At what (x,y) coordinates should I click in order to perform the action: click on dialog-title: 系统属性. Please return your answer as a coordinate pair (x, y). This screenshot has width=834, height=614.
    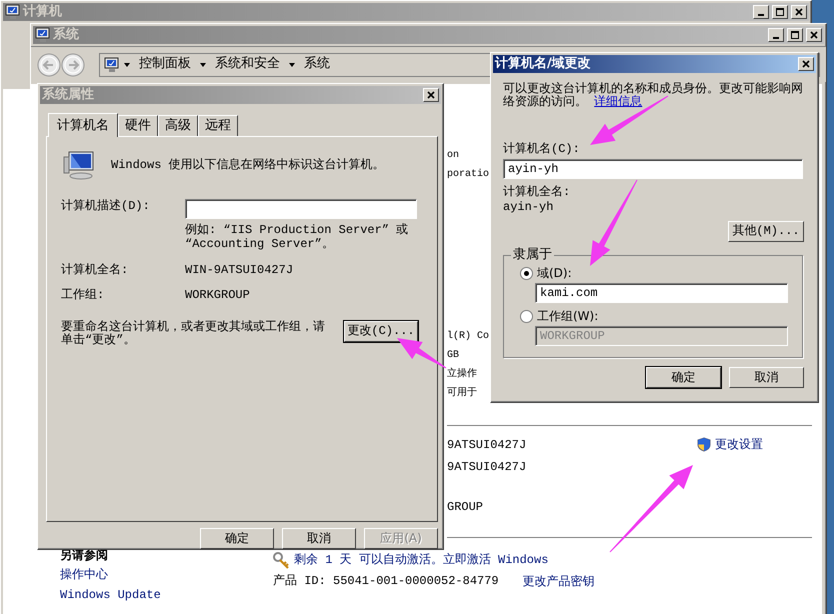
    Looking at the image, I should click on (68, 95).